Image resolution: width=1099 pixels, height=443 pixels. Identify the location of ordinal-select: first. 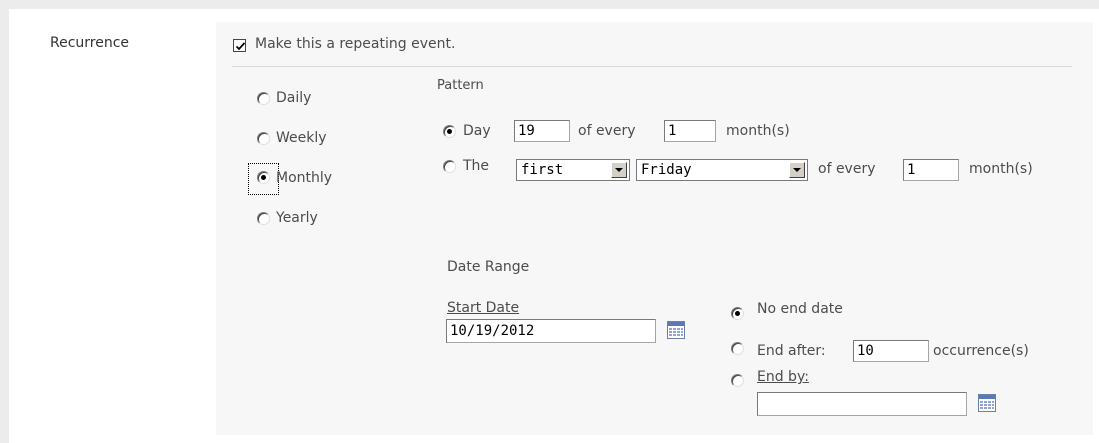
(573, 170).